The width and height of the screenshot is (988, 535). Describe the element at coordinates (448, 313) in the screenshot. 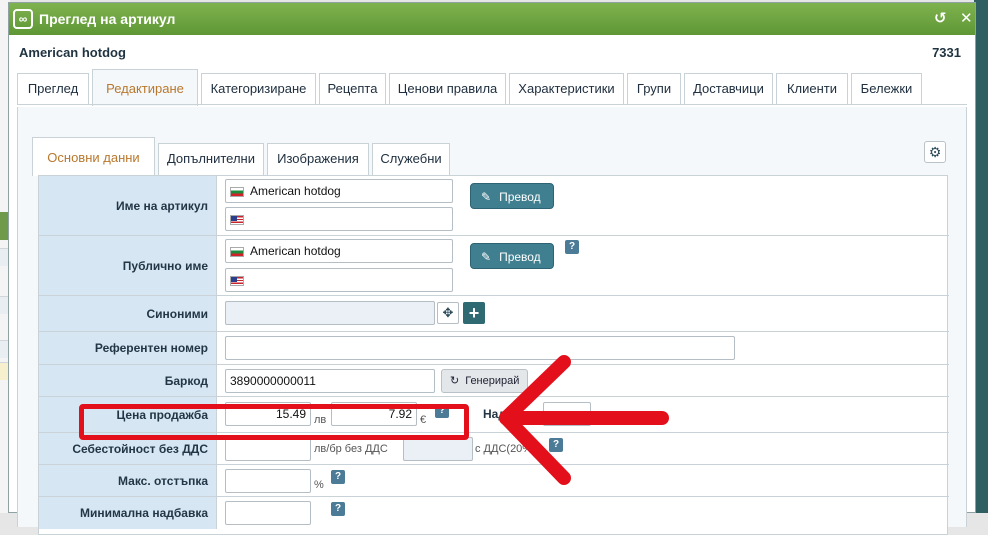

I see `move-icon: ✥` at that location.